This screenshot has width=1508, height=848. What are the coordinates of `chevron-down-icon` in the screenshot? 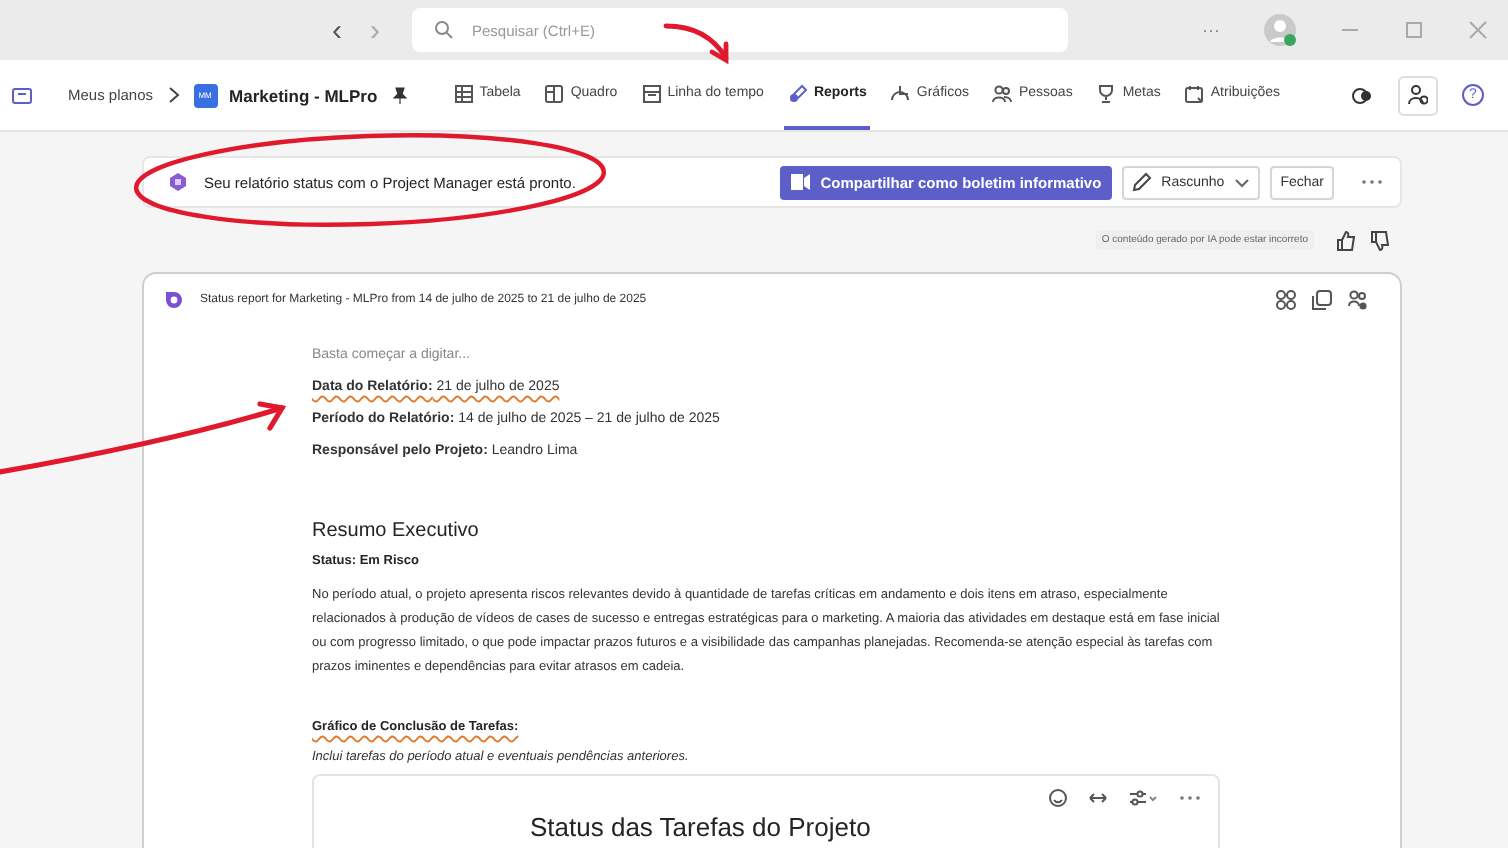 It's located at (1242, 182).